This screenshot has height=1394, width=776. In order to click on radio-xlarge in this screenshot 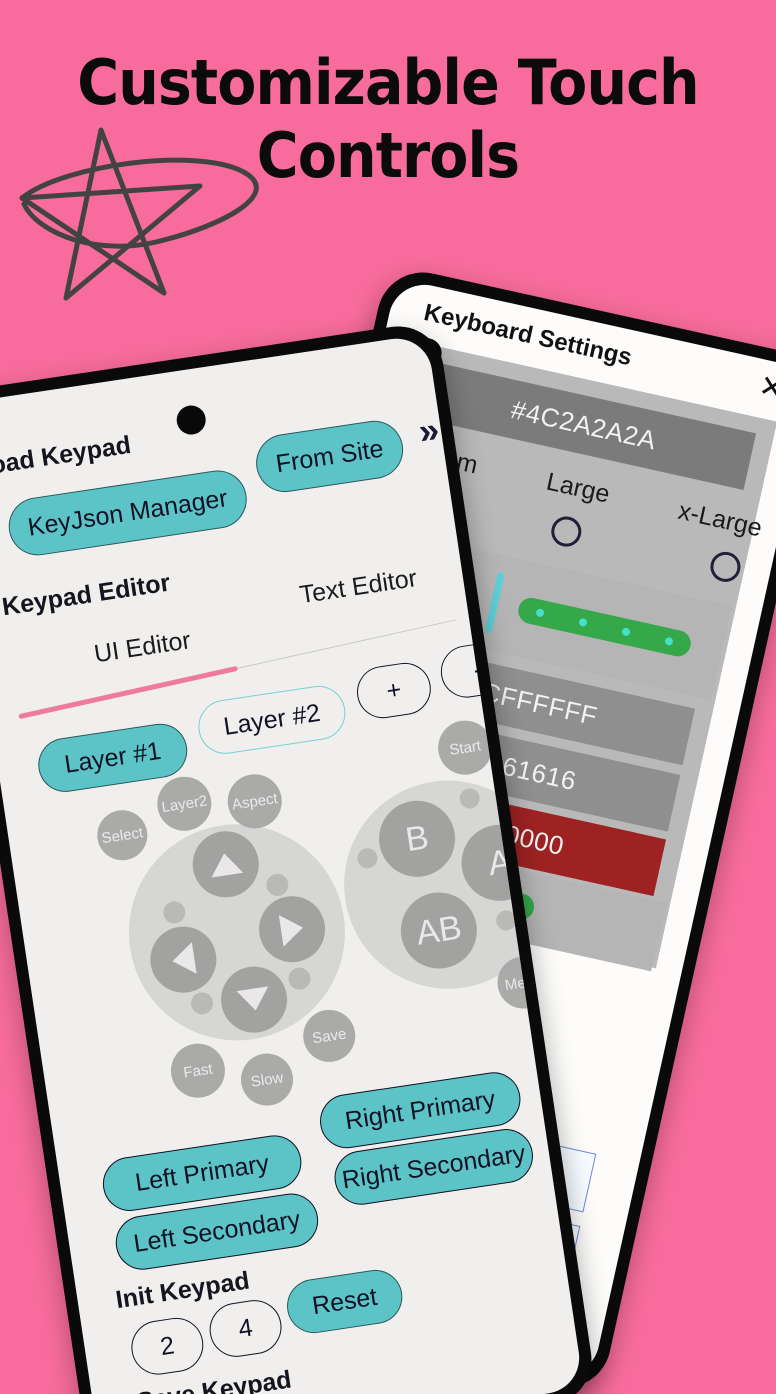, I will do `click(725, 566)`.